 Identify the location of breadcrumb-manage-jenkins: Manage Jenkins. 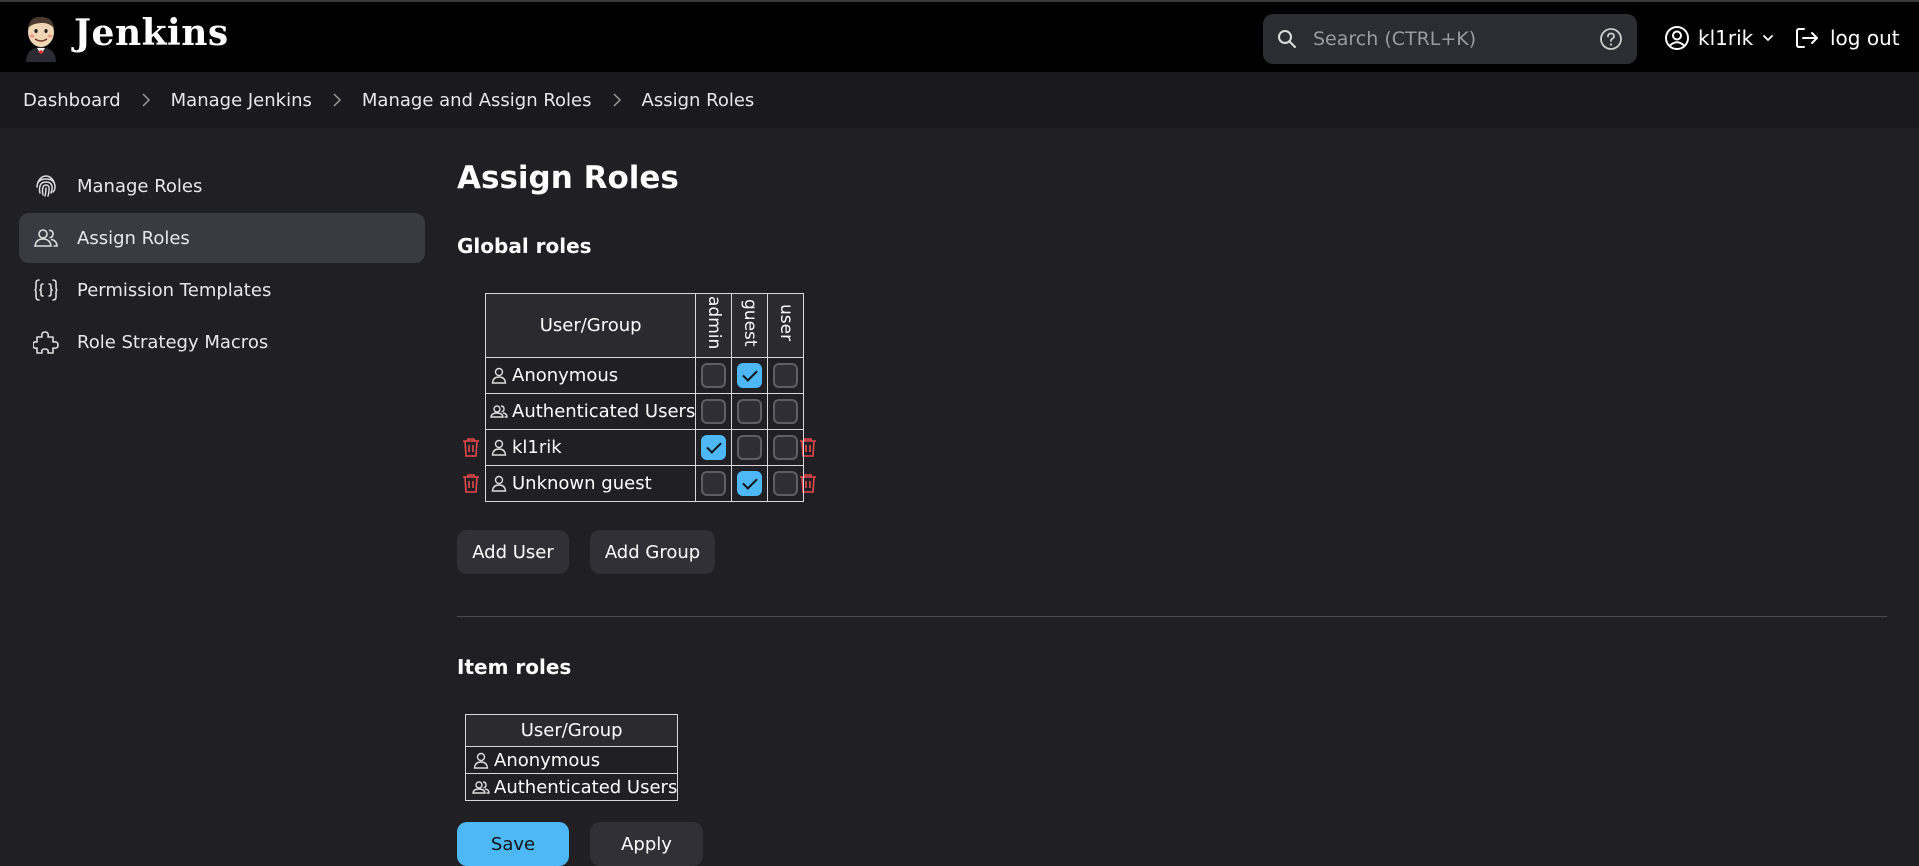
(241, 100).